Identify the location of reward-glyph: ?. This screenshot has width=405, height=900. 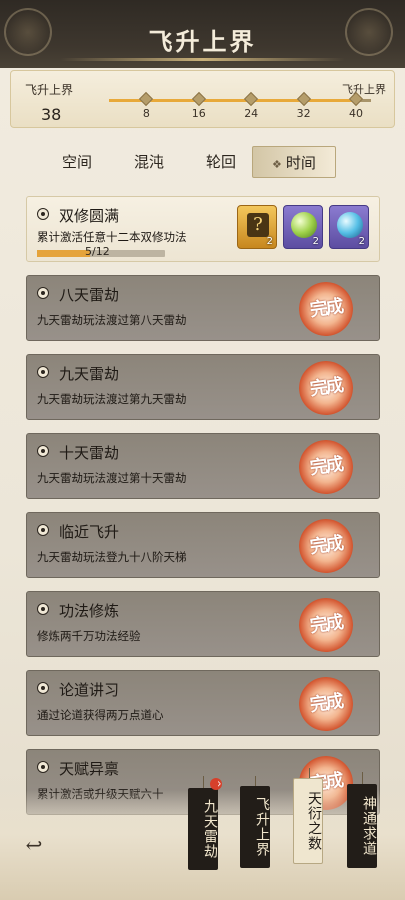
(258, 225).